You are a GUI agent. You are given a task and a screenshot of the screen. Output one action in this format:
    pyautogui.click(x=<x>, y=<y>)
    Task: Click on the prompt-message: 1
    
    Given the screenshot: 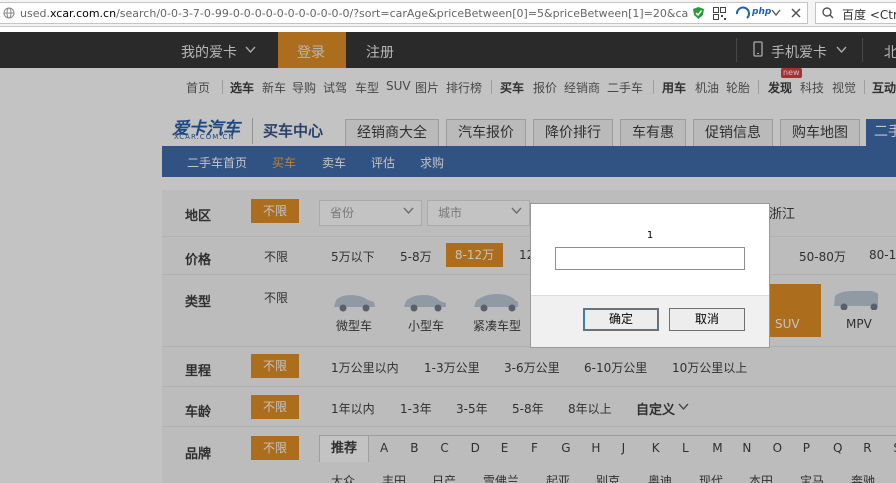 What is the action you would take?
    pyautogui.click(x=650, y=235)
    